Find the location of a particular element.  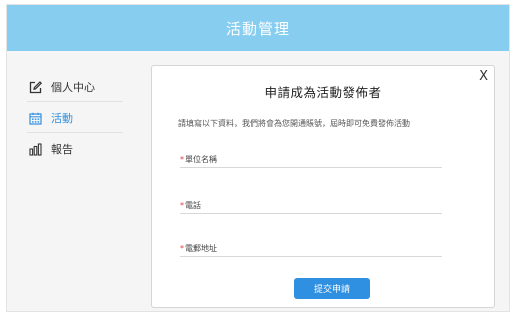

email-field: * 電郵地址 is located at coordinates (311, 249).